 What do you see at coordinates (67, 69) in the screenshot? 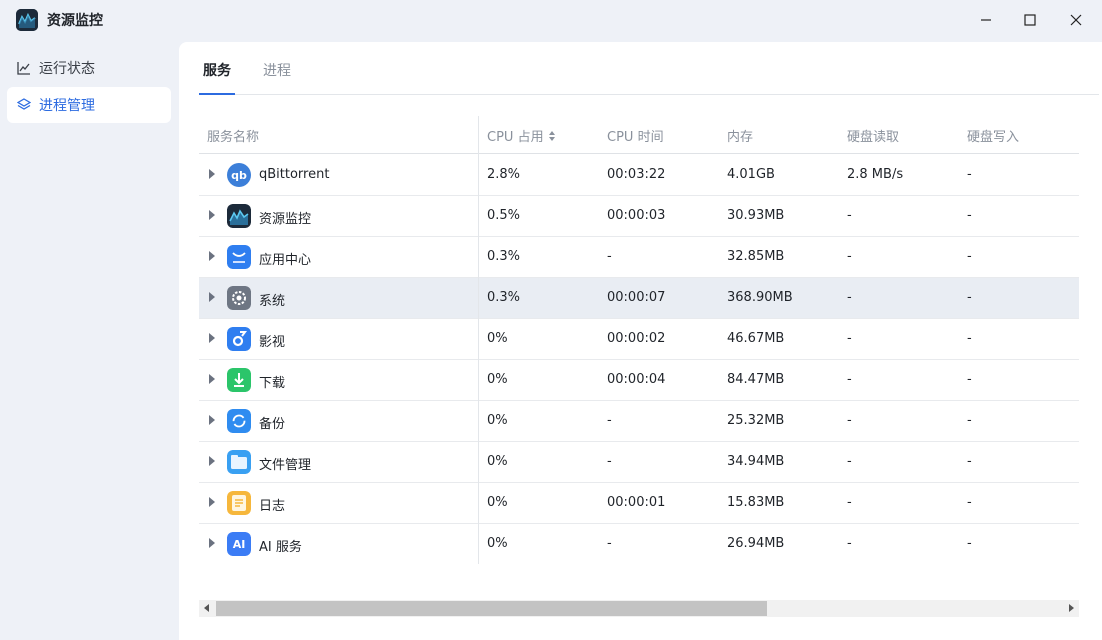
I see `sidebar-item-label: 运行状态` at bounding box center [67, 69].